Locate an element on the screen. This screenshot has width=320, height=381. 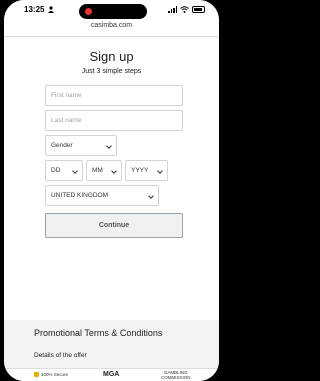
status-bar: 13:25 is located at coordinates (111, 11).